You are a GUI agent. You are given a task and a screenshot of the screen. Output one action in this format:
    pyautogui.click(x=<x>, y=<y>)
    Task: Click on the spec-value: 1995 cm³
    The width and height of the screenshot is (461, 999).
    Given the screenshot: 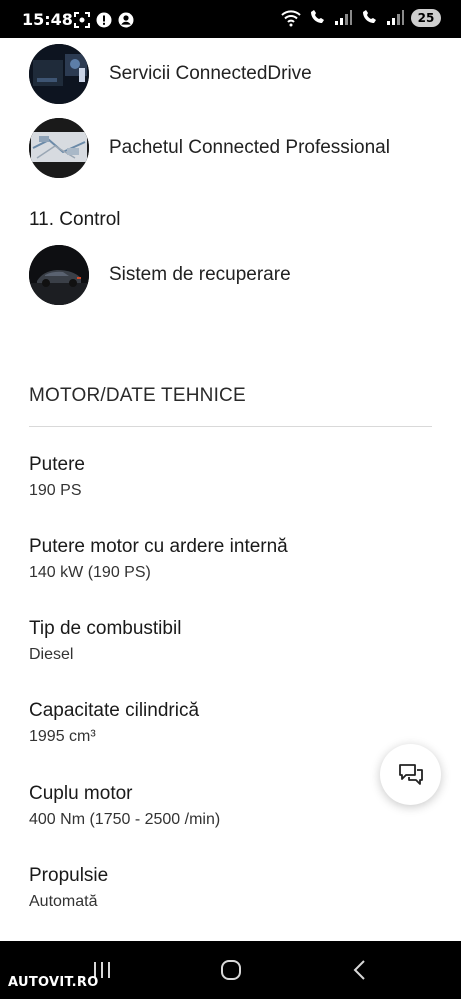 What is the action you would take?
    pyautogui.click(x=62, y=736)
    